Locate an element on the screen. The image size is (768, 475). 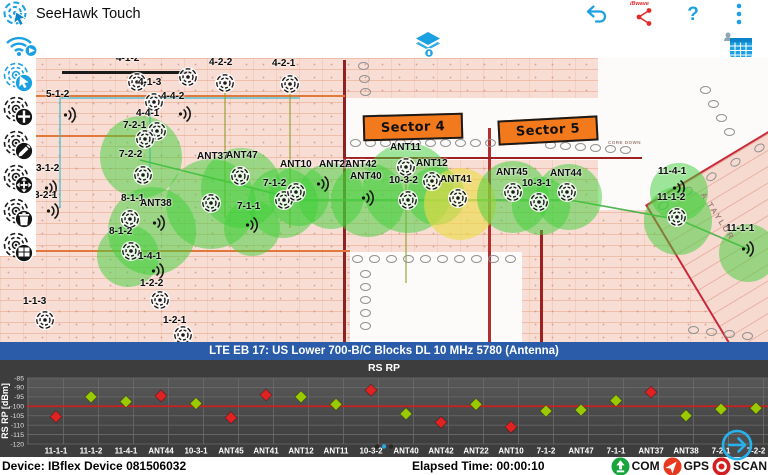
y-tick--95: -95 is located at coordinates (19, 397).